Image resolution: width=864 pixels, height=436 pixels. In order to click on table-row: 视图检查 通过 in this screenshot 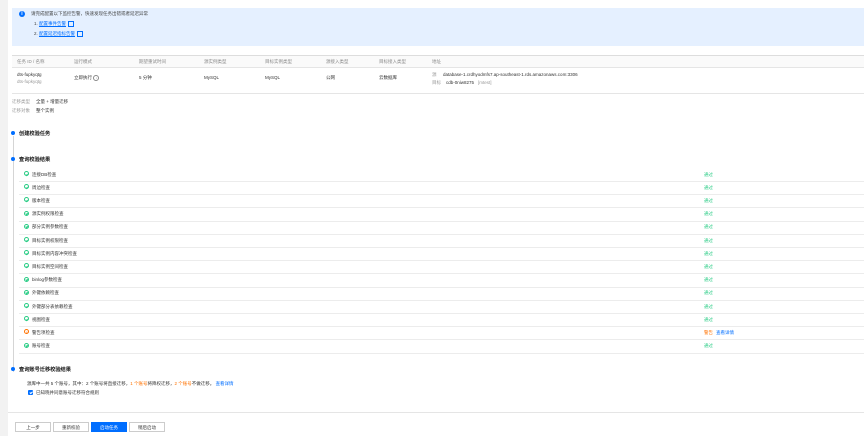, I will do `click(441, 320)`.